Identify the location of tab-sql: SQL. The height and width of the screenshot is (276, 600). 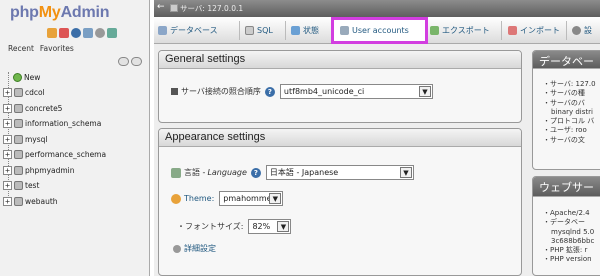
(259, 30).